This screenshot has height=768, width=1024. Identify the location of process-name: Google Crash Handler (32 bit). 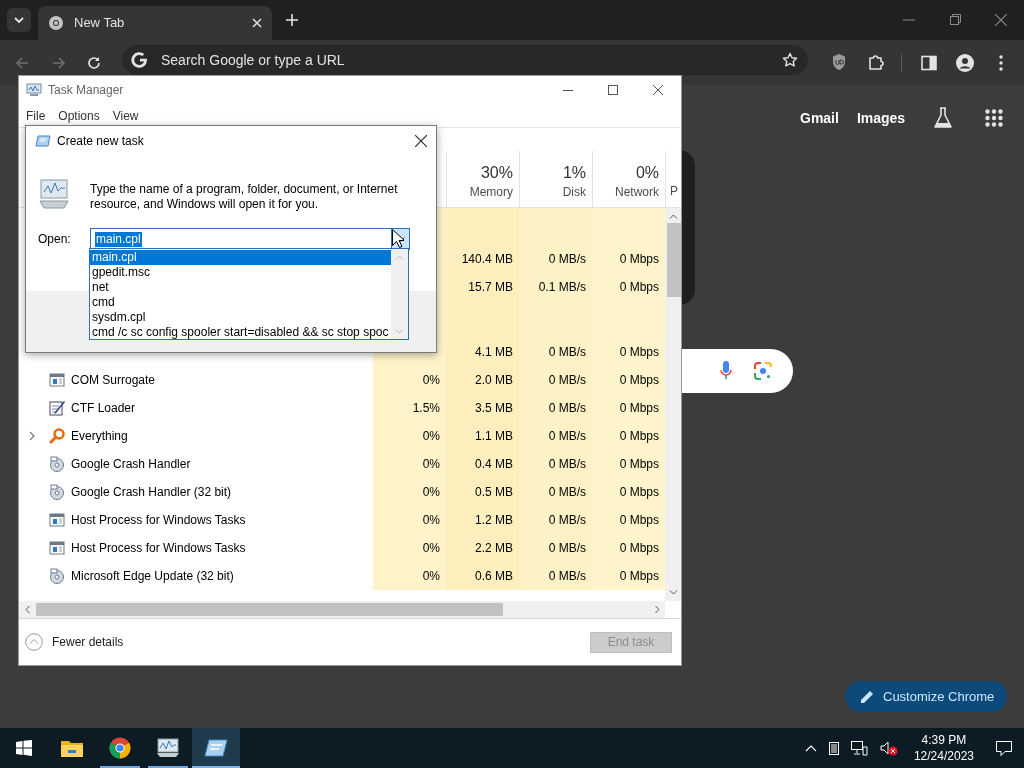
(151, 492).